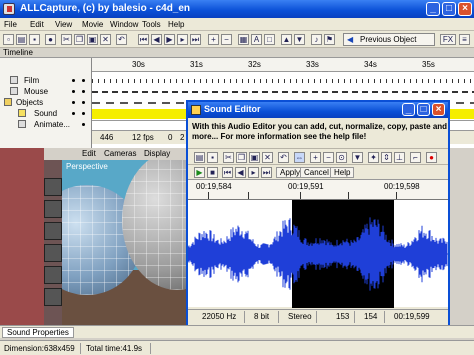  What do you see at coordinates (408, 109) in the screenshot?
I see `se-minimize-button: _` at bounding box center [408, 109].